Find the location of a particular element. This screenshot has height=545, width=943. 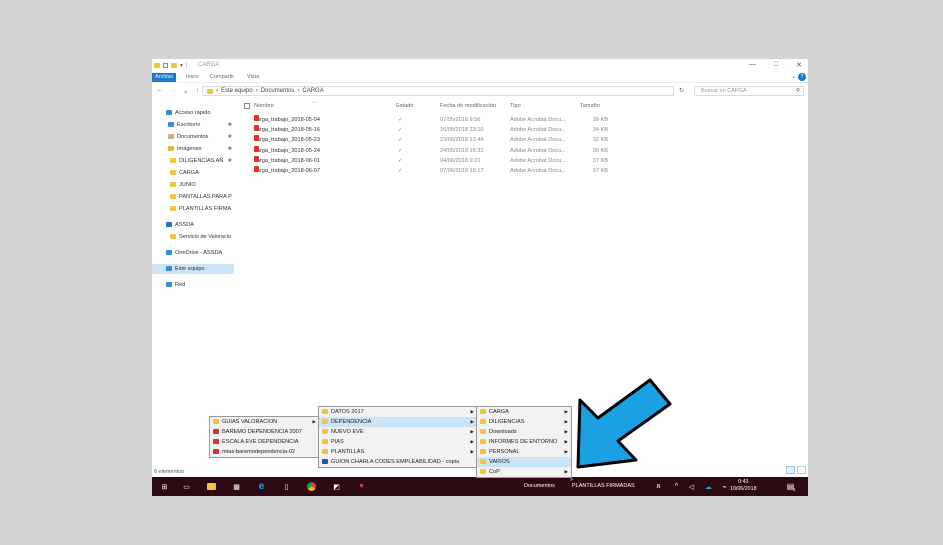

tab-compartir: Compartir is located at coordinates (222, 77).